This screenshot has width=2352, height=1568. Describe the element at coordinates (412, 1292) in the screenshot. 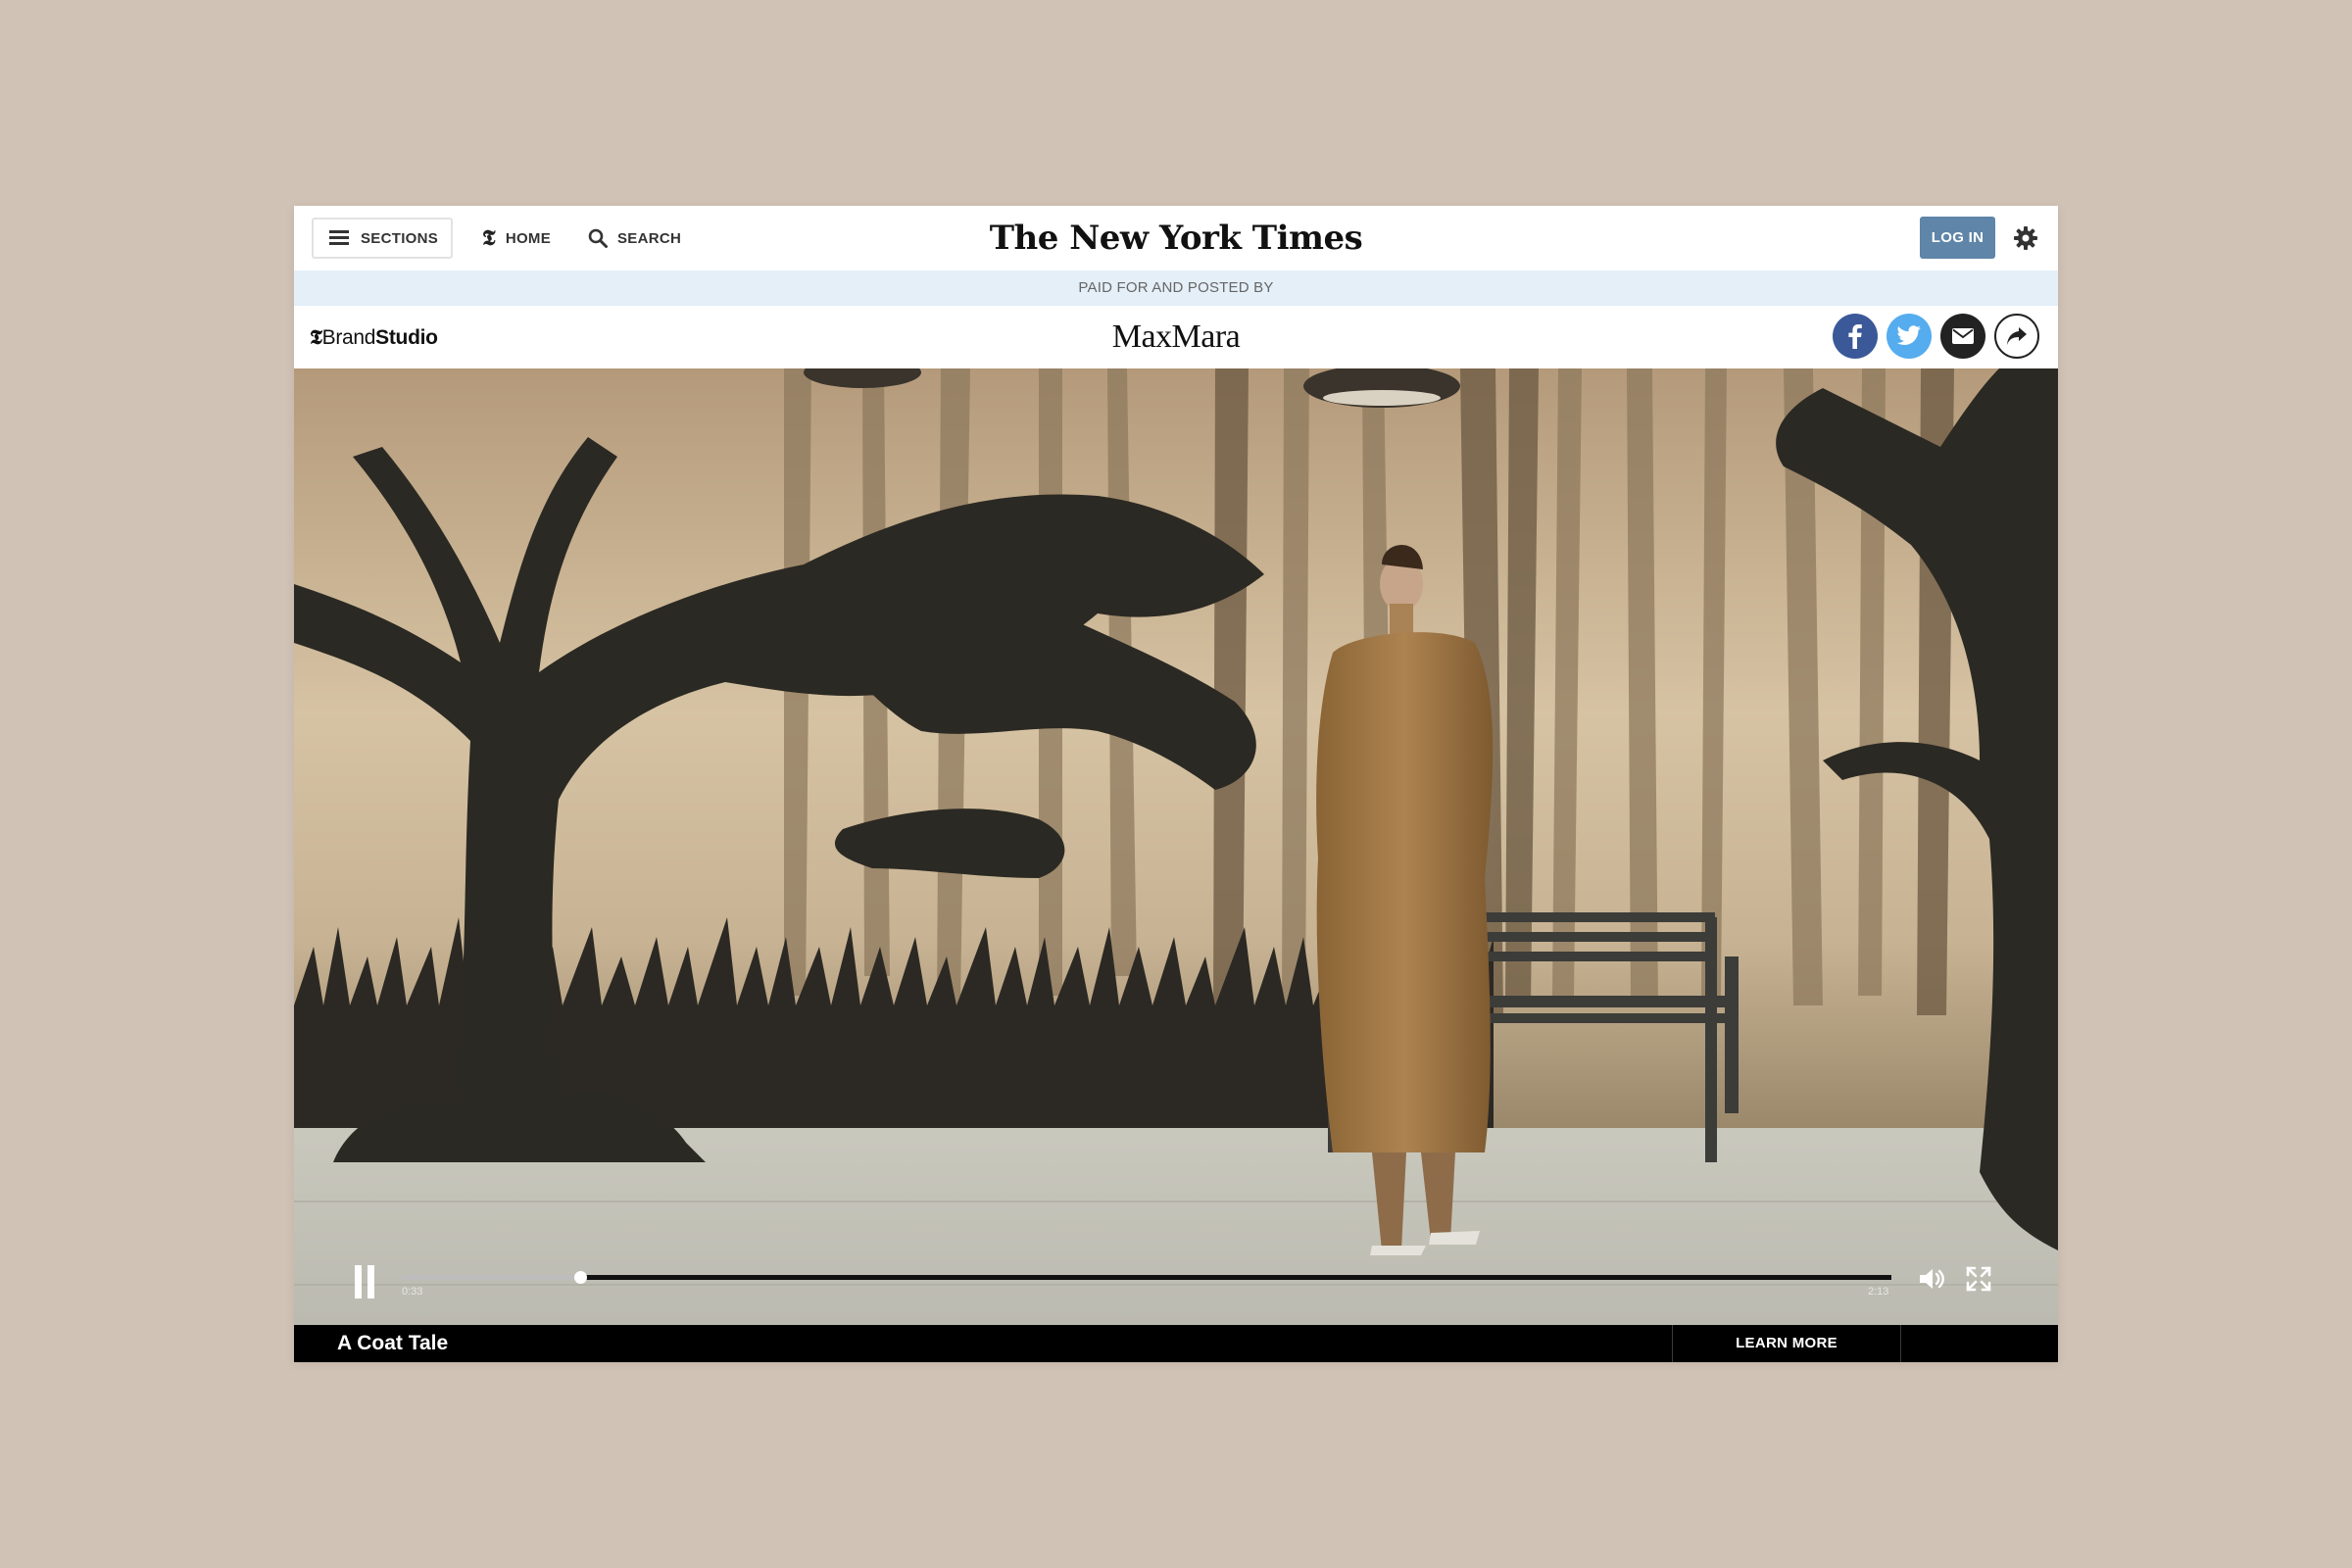

I see `current-time: 0:33` at that location.